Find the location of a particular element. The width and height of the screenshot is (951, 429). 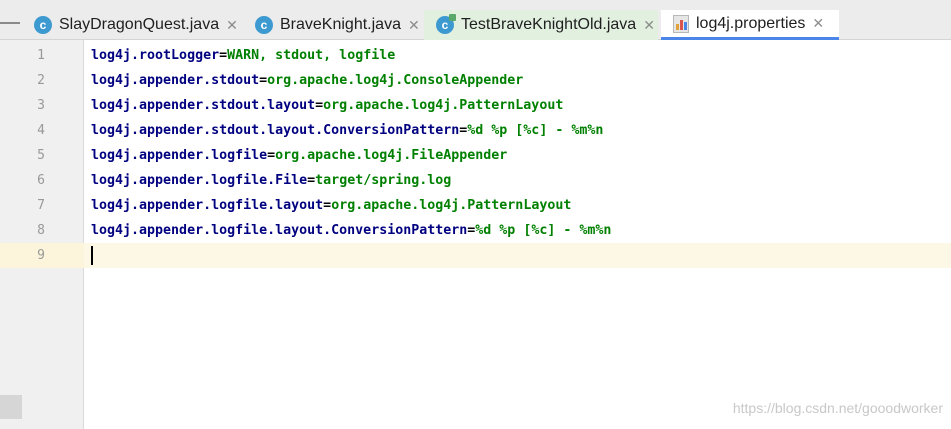

code-line: log4j.rootLogger=WARN, stdout, logfile is located at coordinates (243, 55).